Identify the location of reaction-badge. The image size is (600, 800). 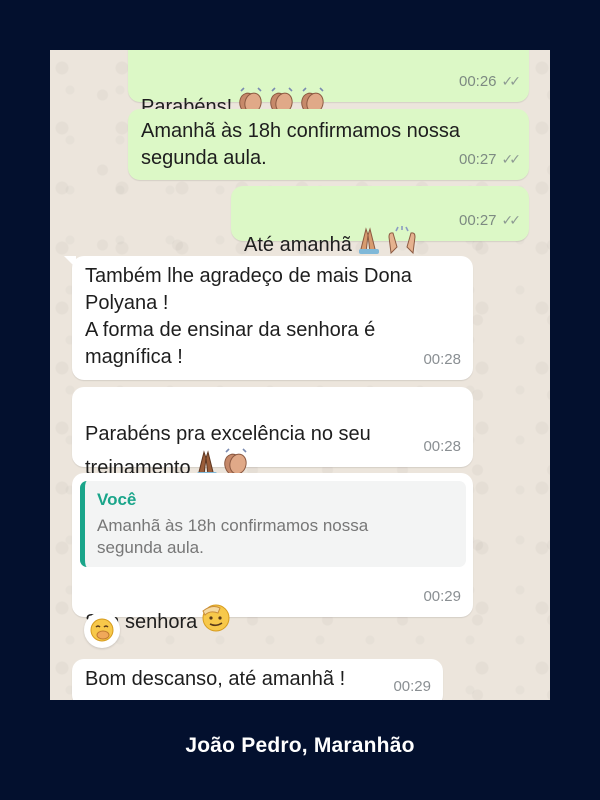
(102, 630).